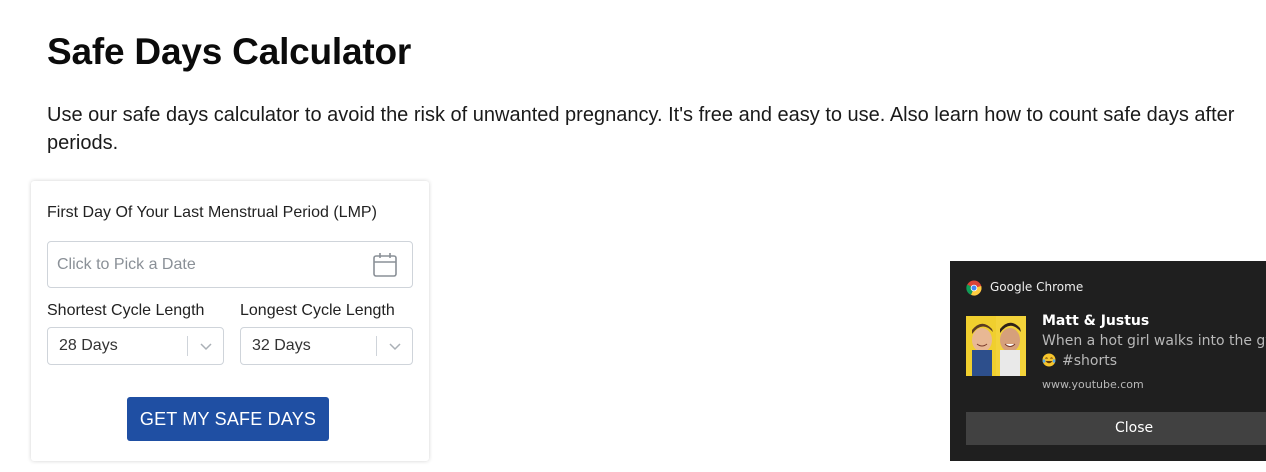 This screenshot has width=1266, height=472. I want to click on notification-title: Matt & Justus, so click(1096, 321).